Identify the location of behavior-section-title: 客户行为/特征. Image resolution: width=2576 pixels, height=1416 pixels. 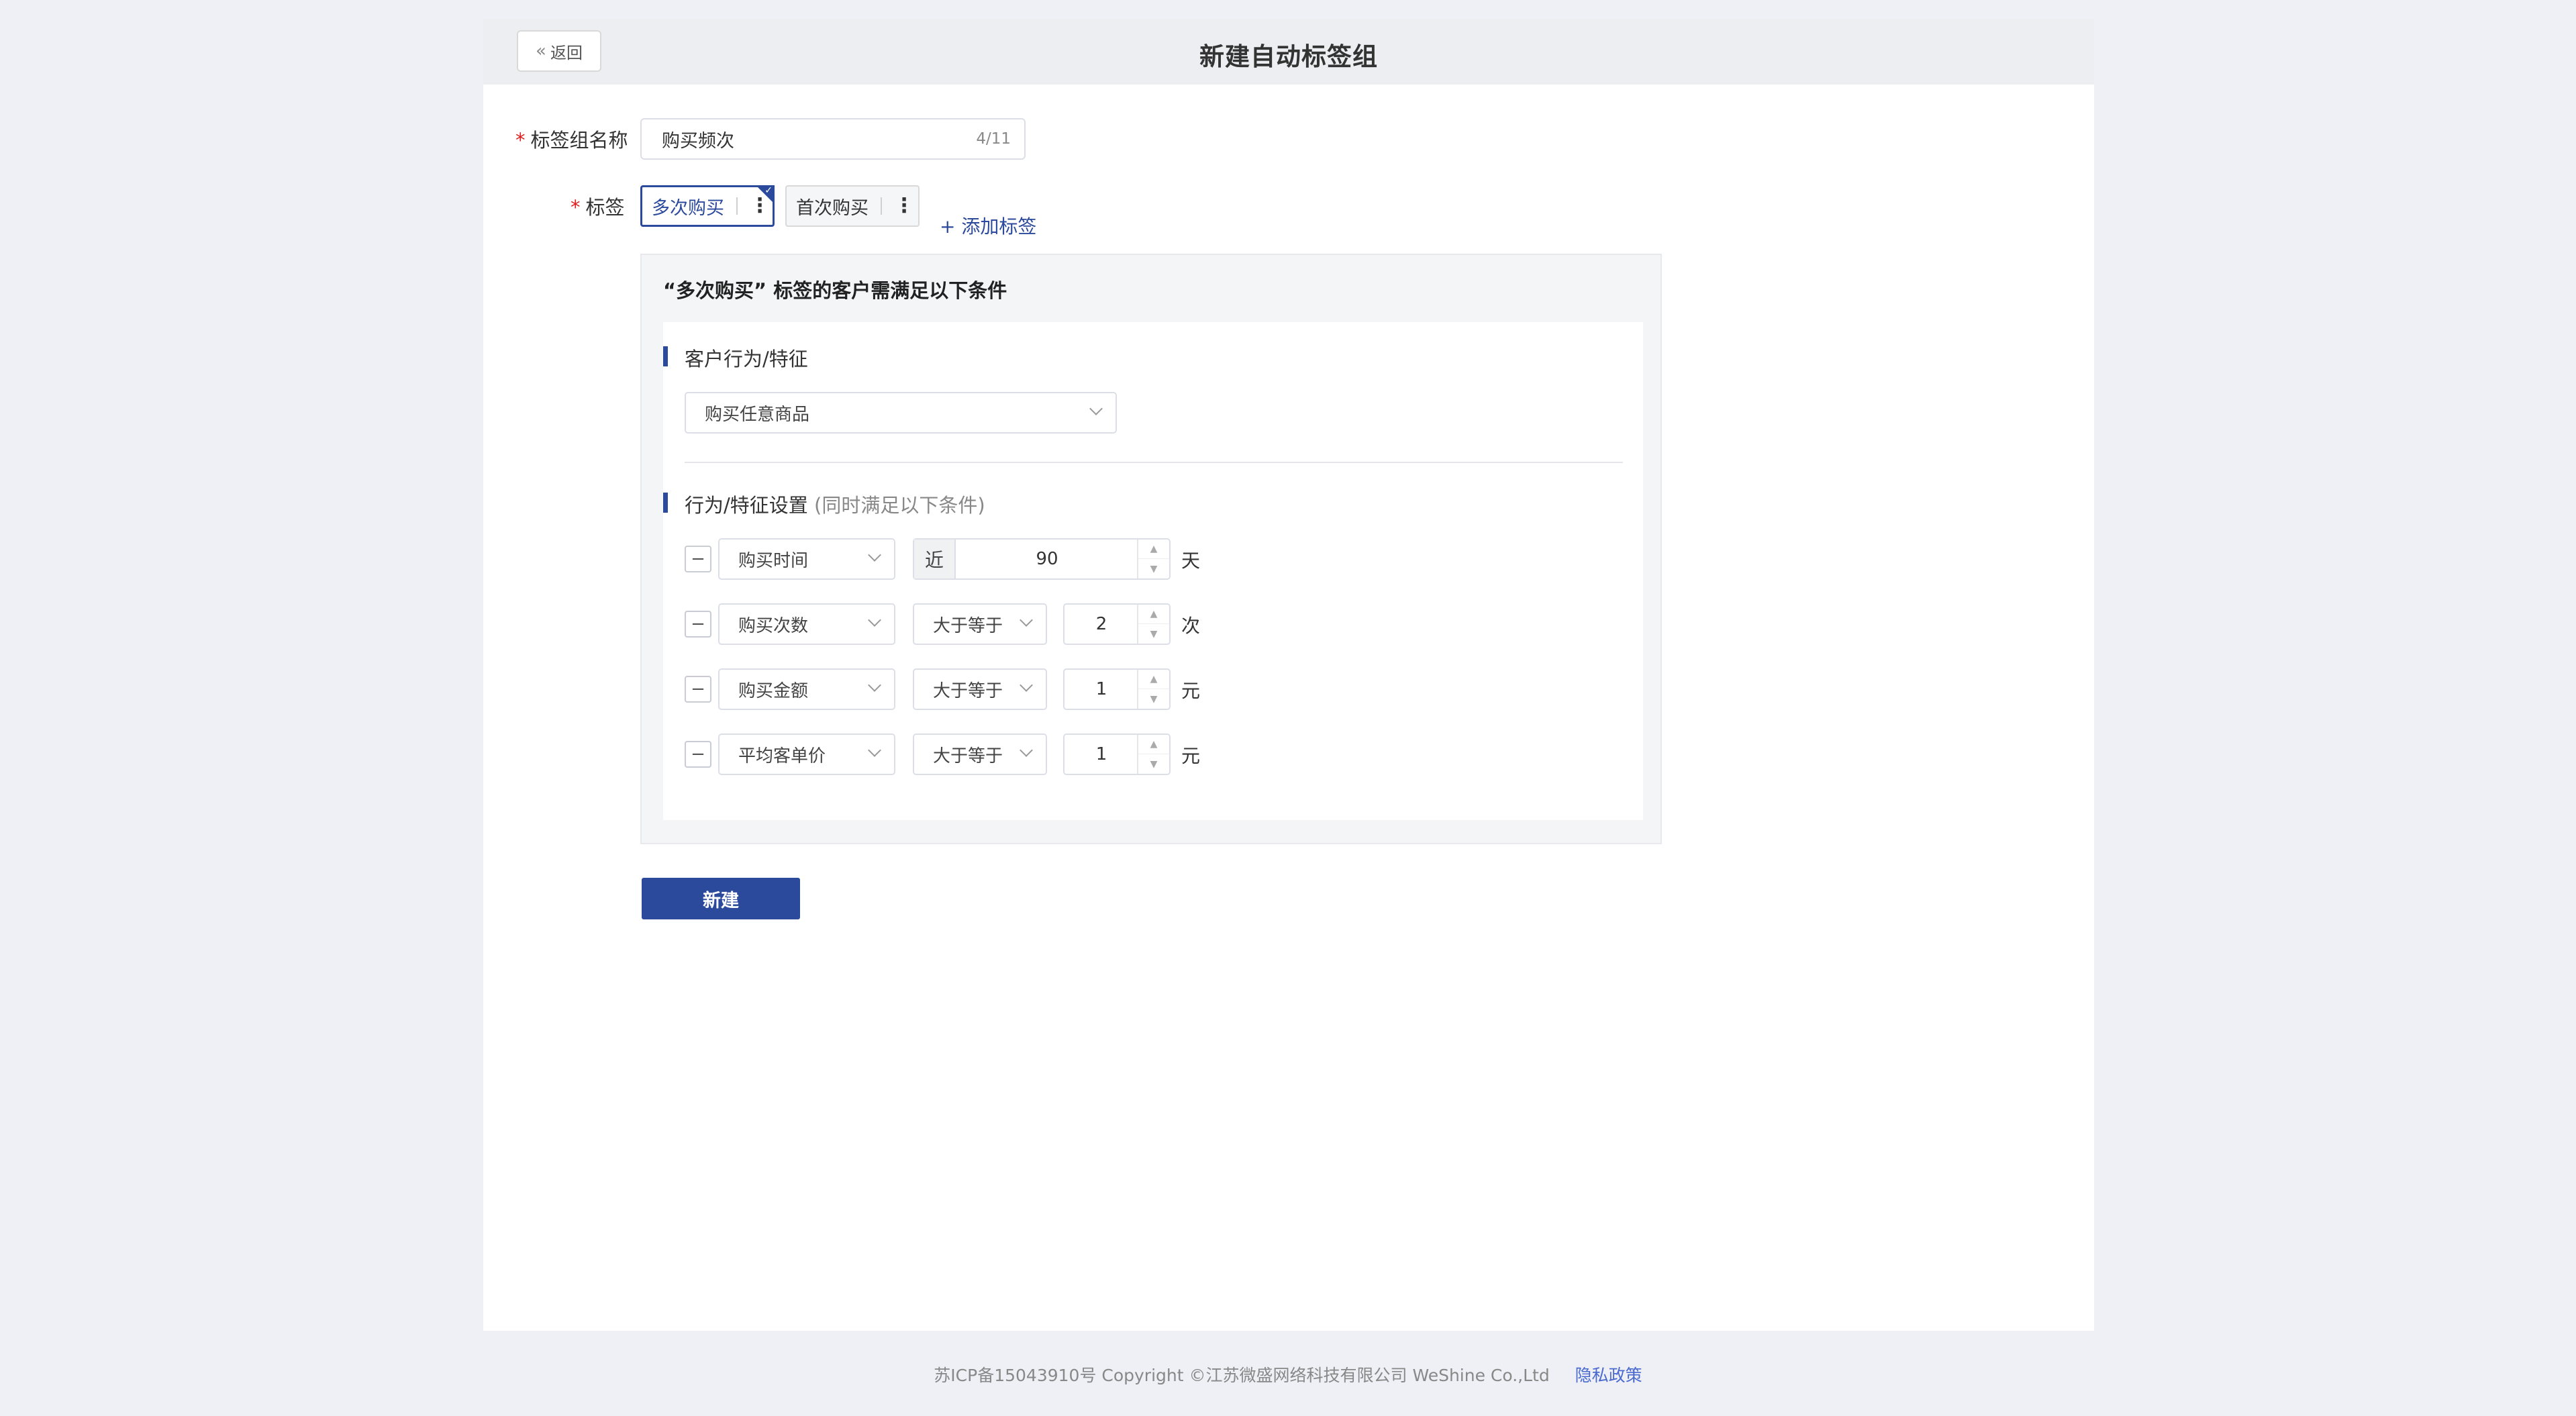
(735, 358).